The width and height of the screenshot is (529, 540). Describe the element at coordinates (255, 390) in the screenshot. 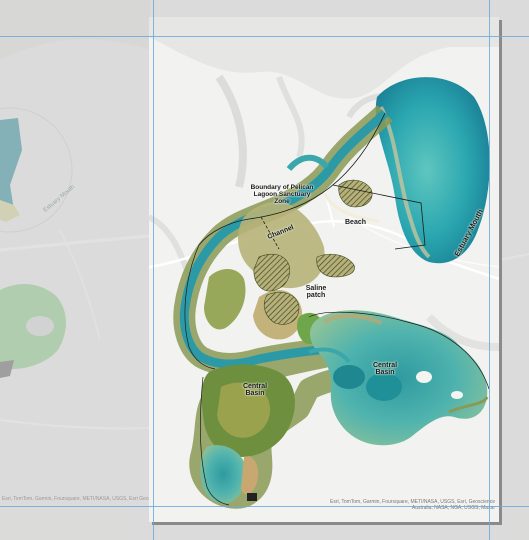

I see `label-central-basin-west: Central Basin` at that location.